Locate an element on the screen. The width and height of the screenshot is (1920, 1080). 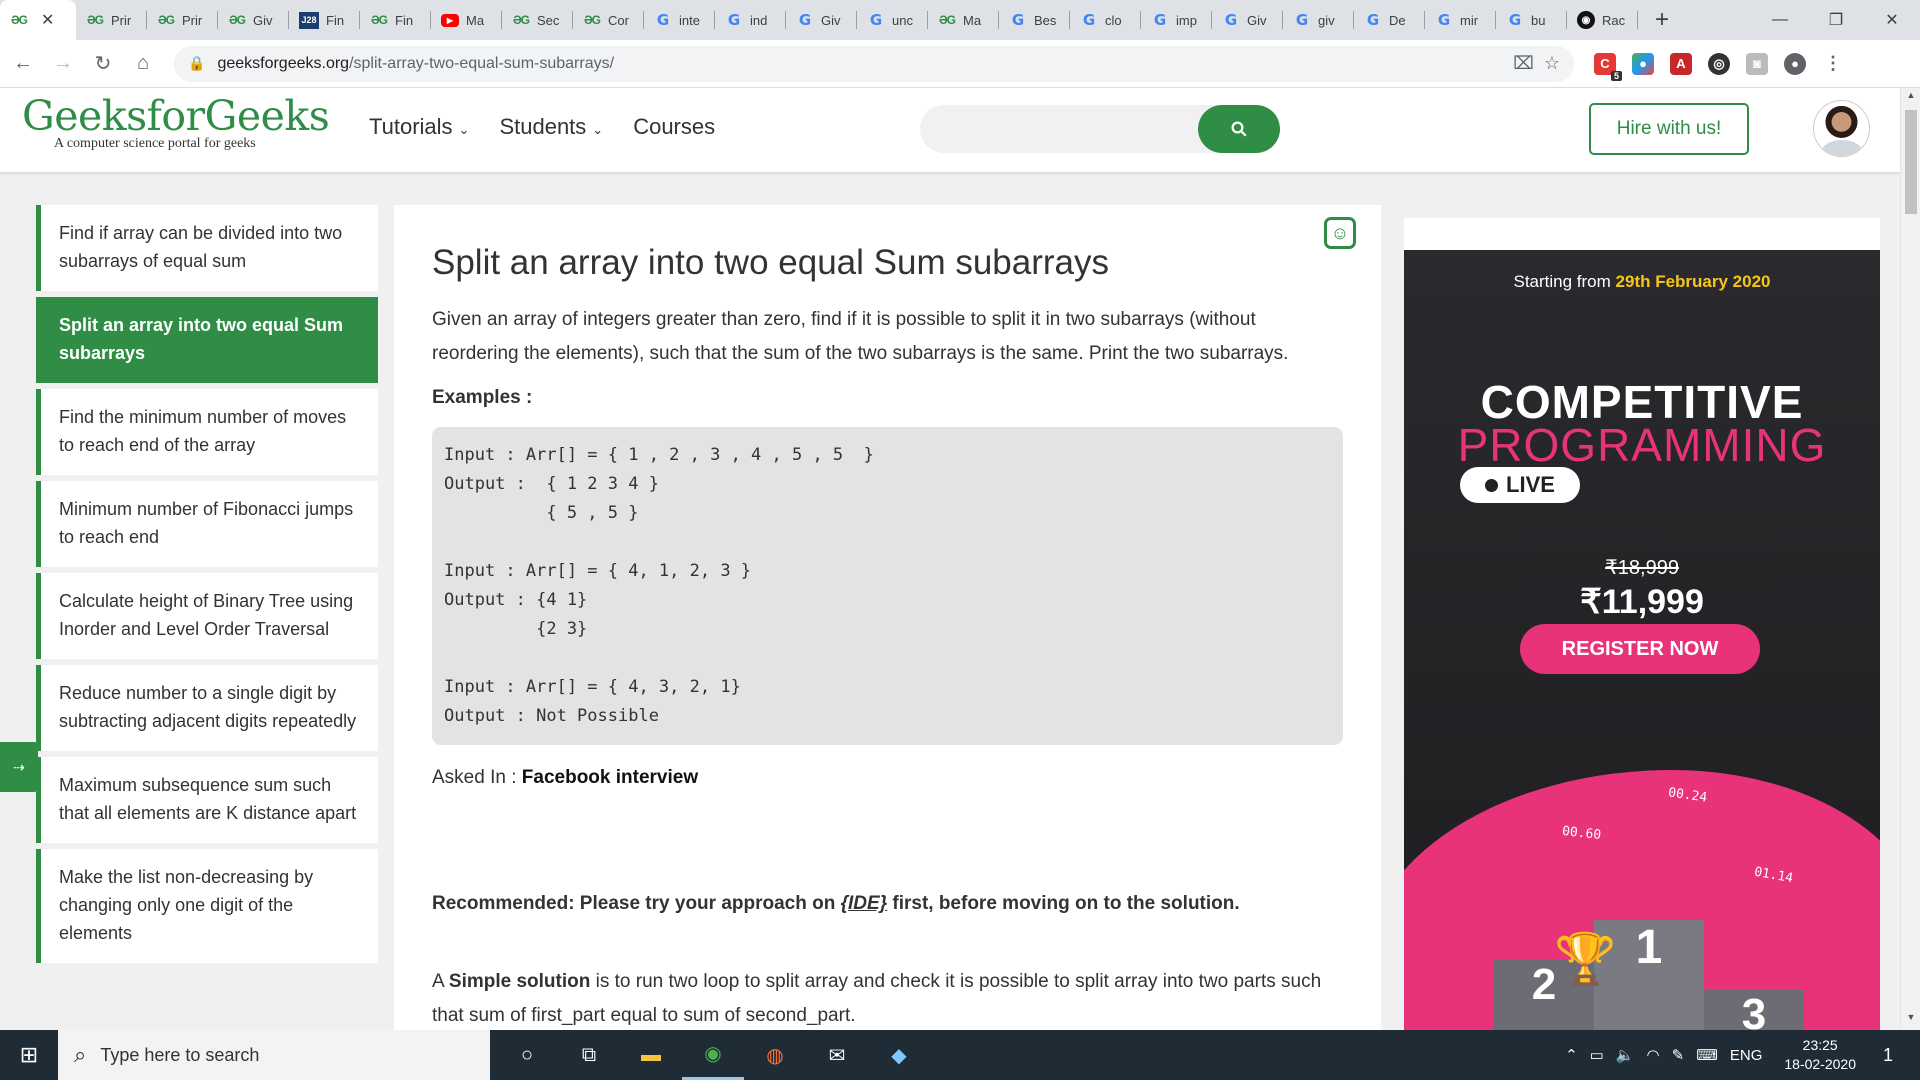
firefox-icon: ◍ is located at coordinates (775, 1055).